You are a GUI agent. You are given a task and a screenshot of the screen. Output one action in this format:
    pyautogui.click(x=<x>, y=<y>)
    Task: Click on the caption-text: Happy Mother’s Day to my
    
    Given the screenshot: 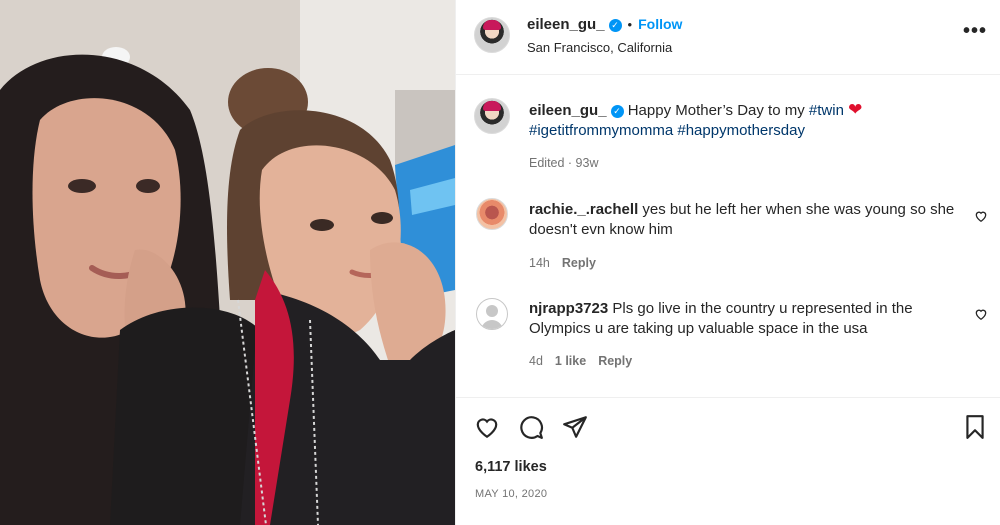 What is the action you would take?
    pyautogui.click(x=718, y=110)
    